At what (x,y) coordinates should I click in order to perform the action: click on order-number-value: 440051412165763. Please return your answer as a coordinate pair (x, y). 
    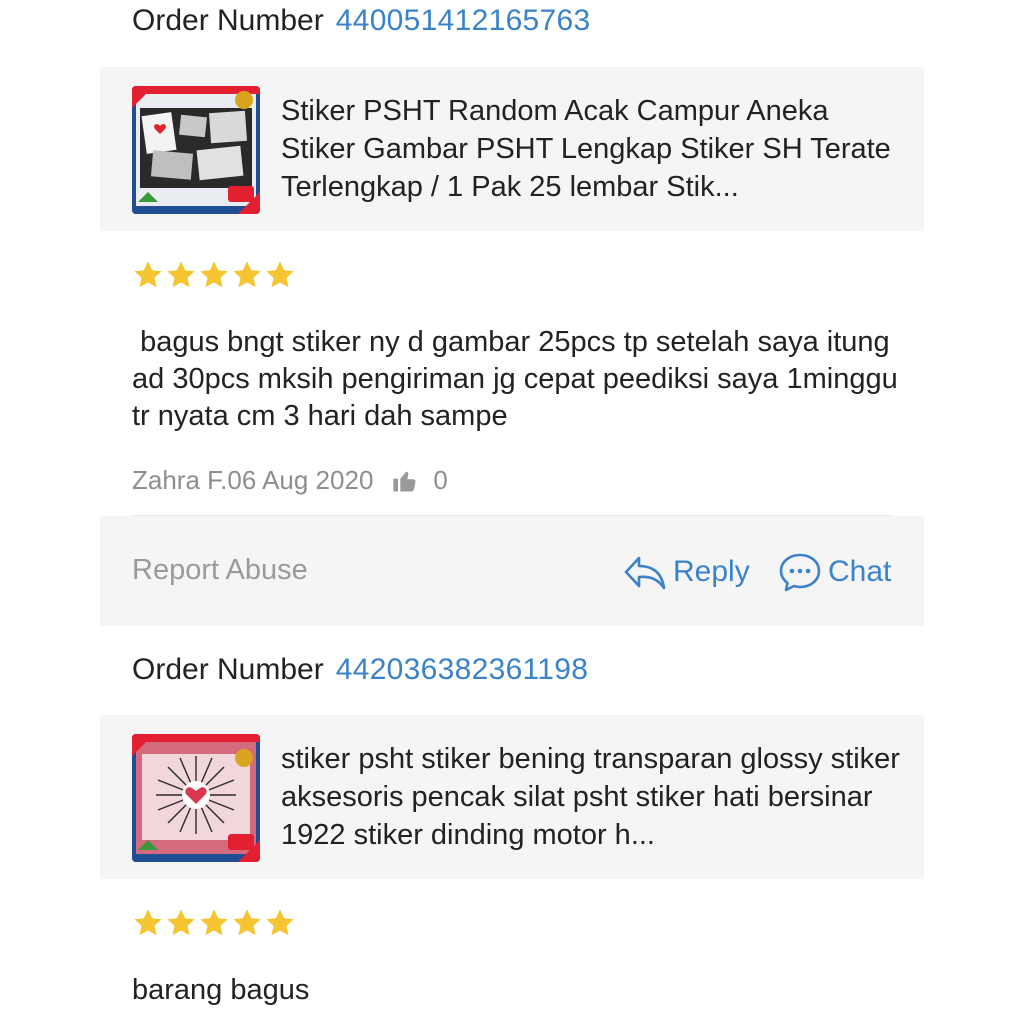
    Looking at the image, I should click on (463, 20).